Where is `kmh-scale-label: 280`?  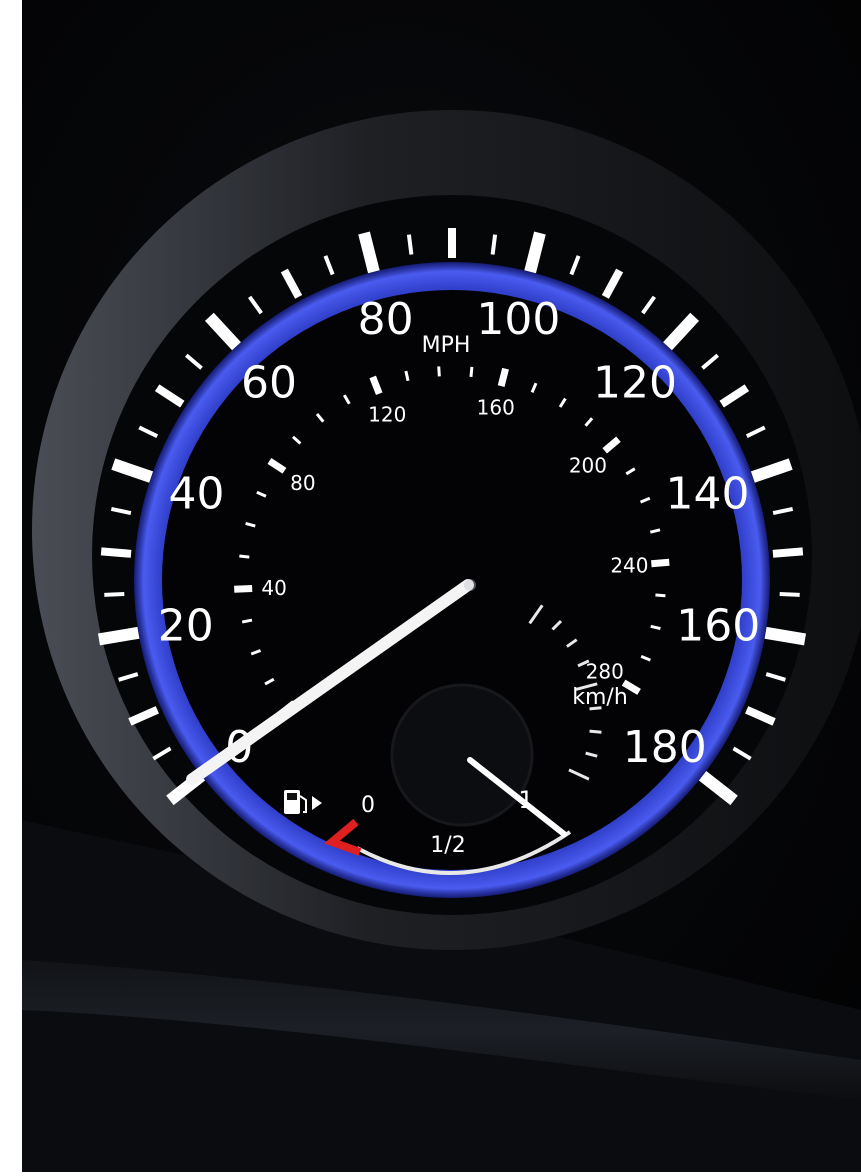
kmh-scale-label: 280 is located at coordinates (605, 672).